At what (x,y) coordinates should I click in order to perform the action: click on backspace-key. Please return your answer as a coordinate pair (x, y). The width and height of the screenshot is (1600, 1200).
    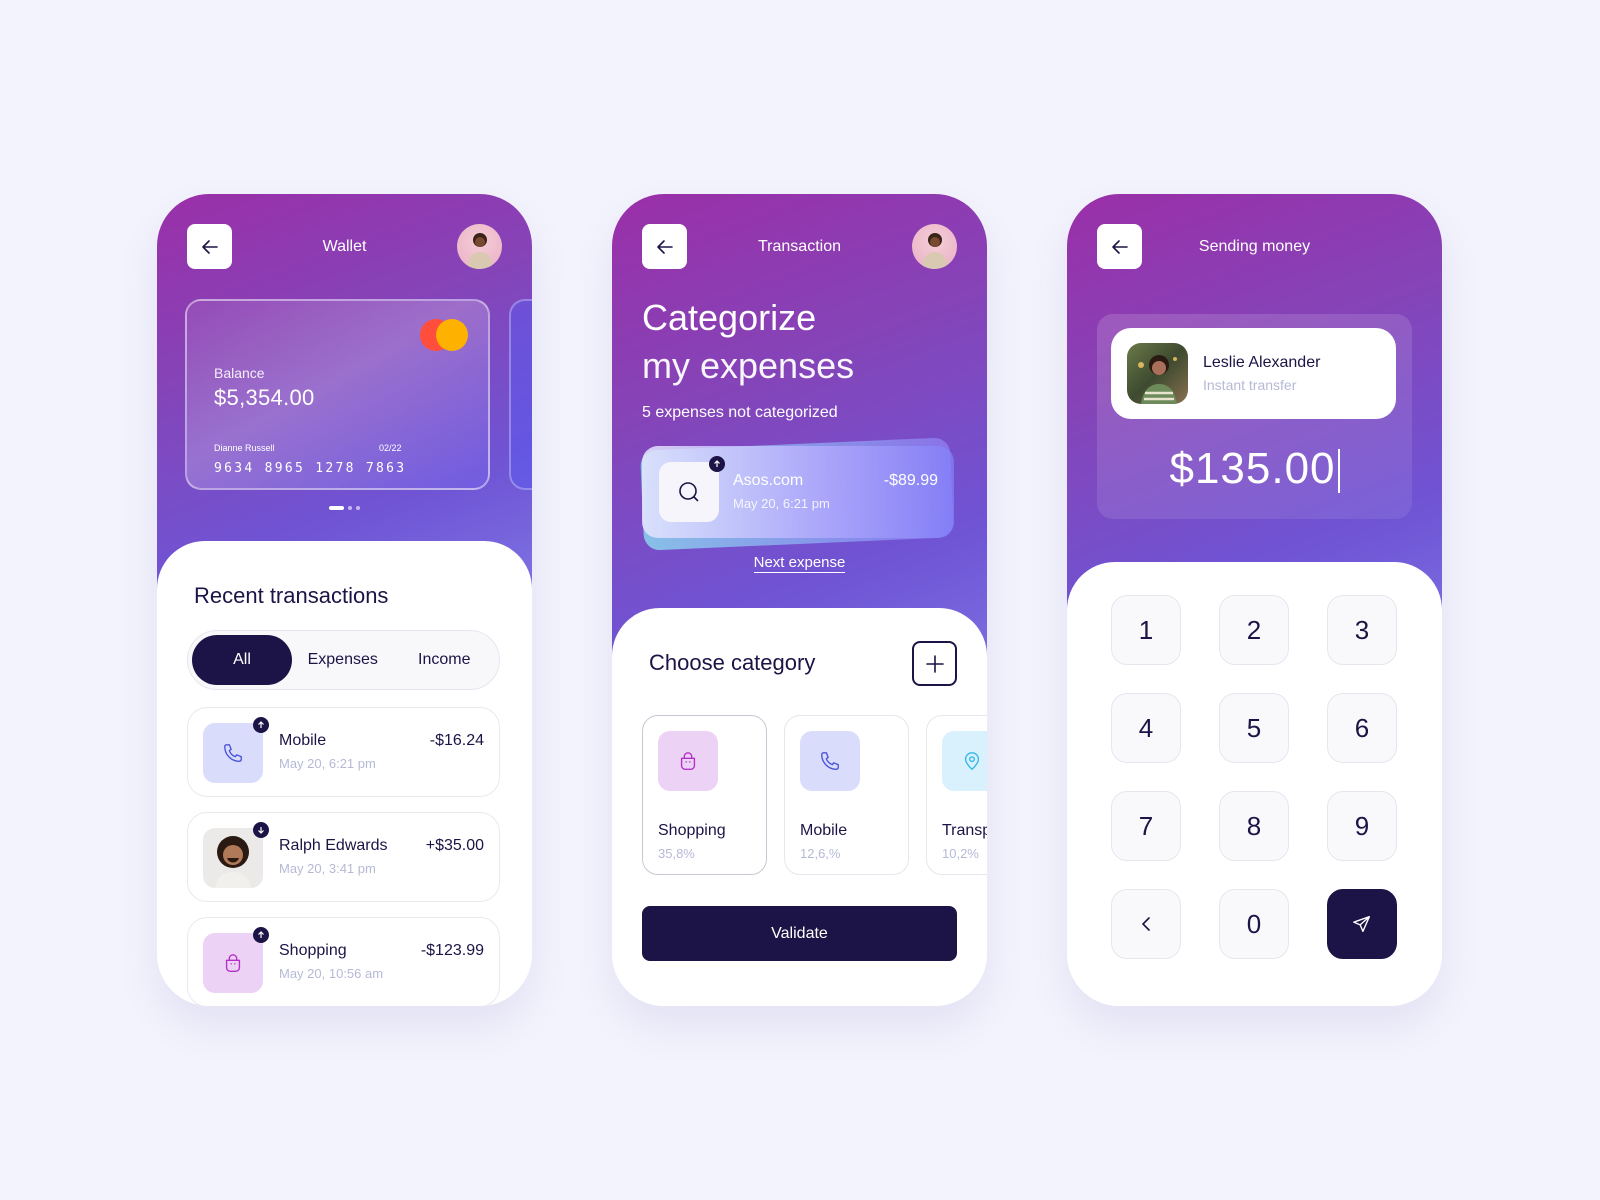
    Looking at the image, I should click on (1146, 924).